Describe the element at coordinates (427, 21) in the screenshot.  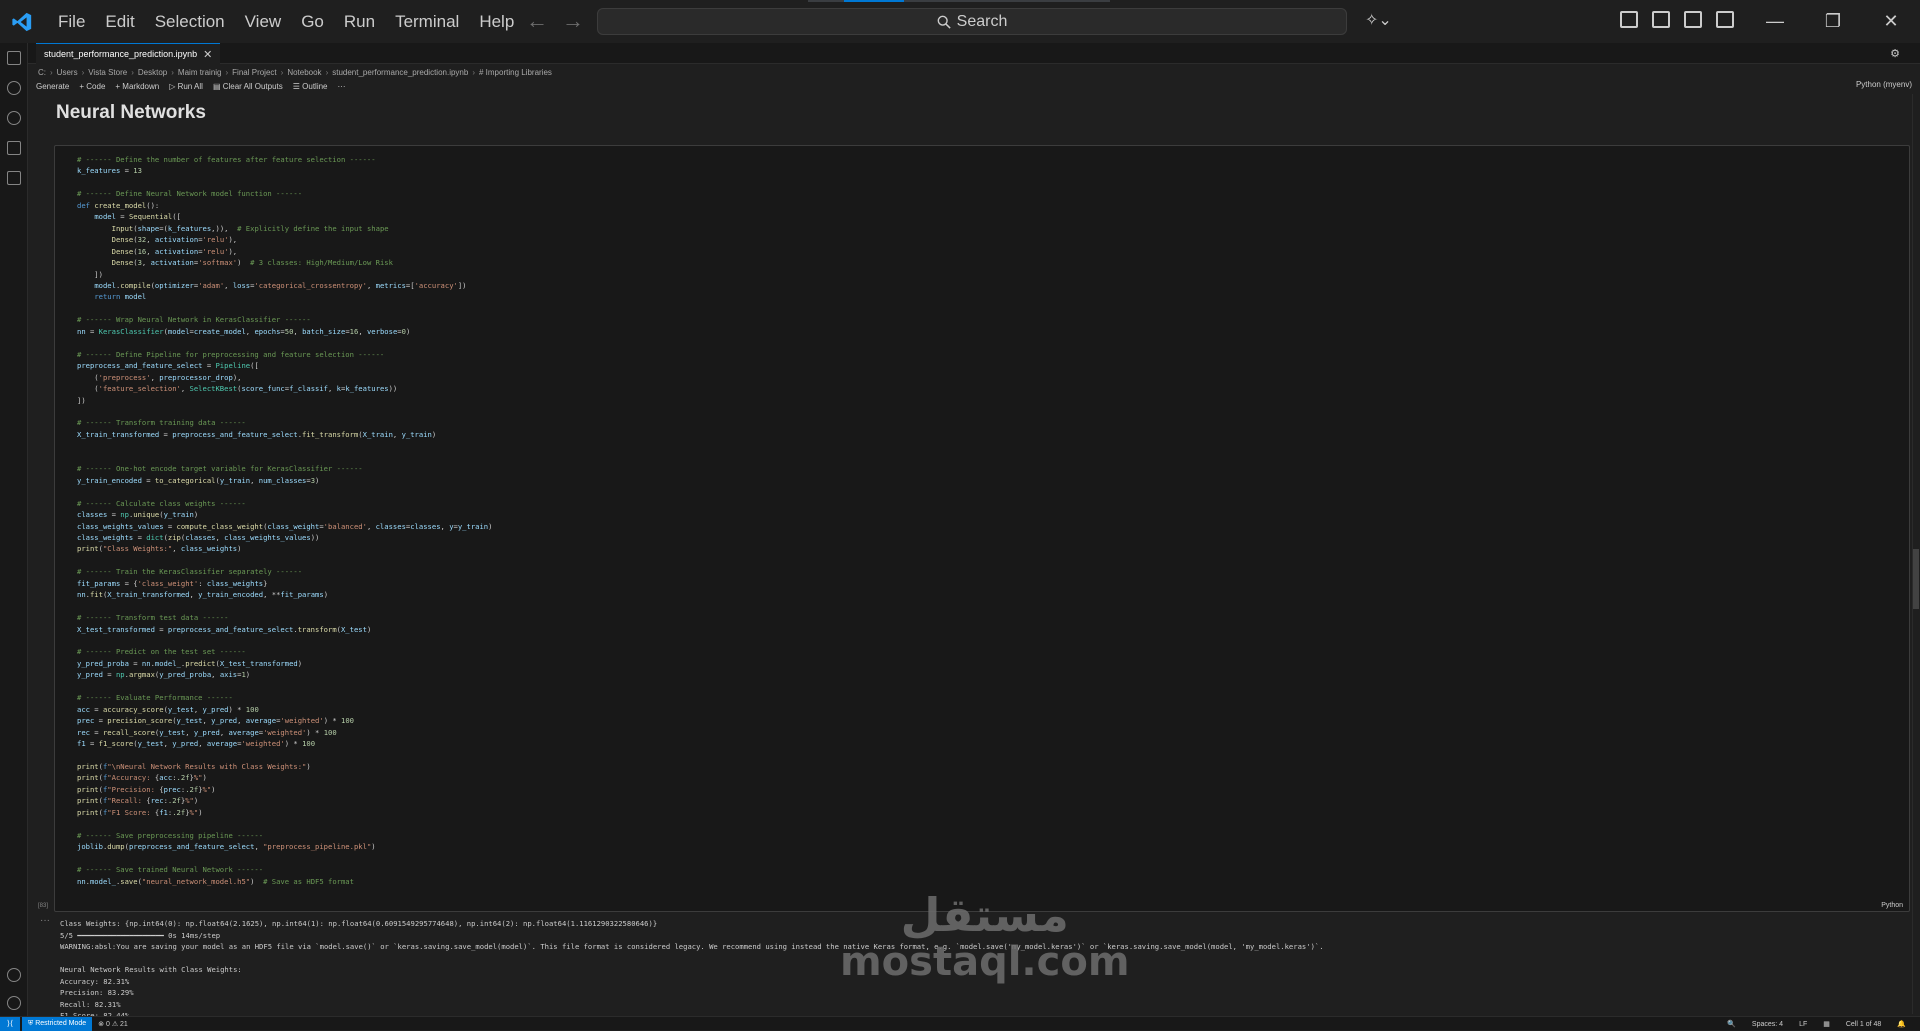
I see `menu-terminal: Terminal` at that location.